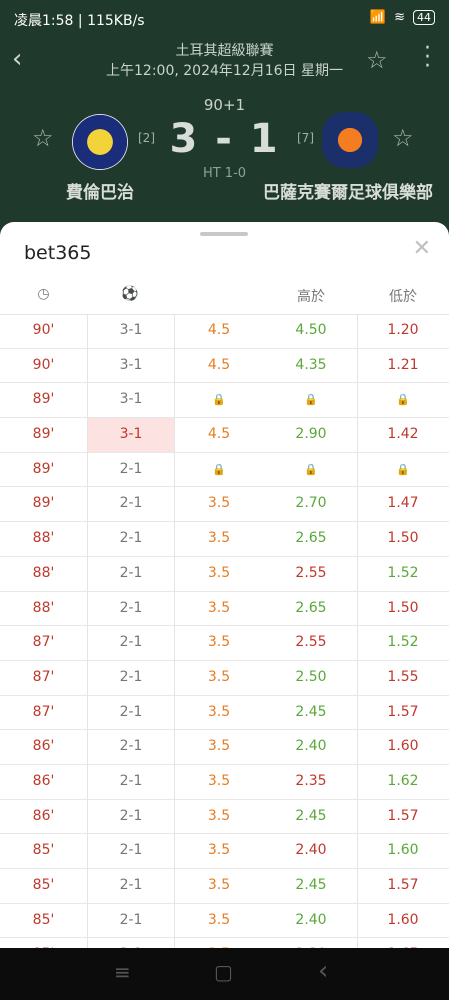 Image resolution: width=449 pixels, height=1000 pixels. Describe the element at coordinates (403, 676) in the screenshot. I see `under-odds-cell: 1.55` at that location.